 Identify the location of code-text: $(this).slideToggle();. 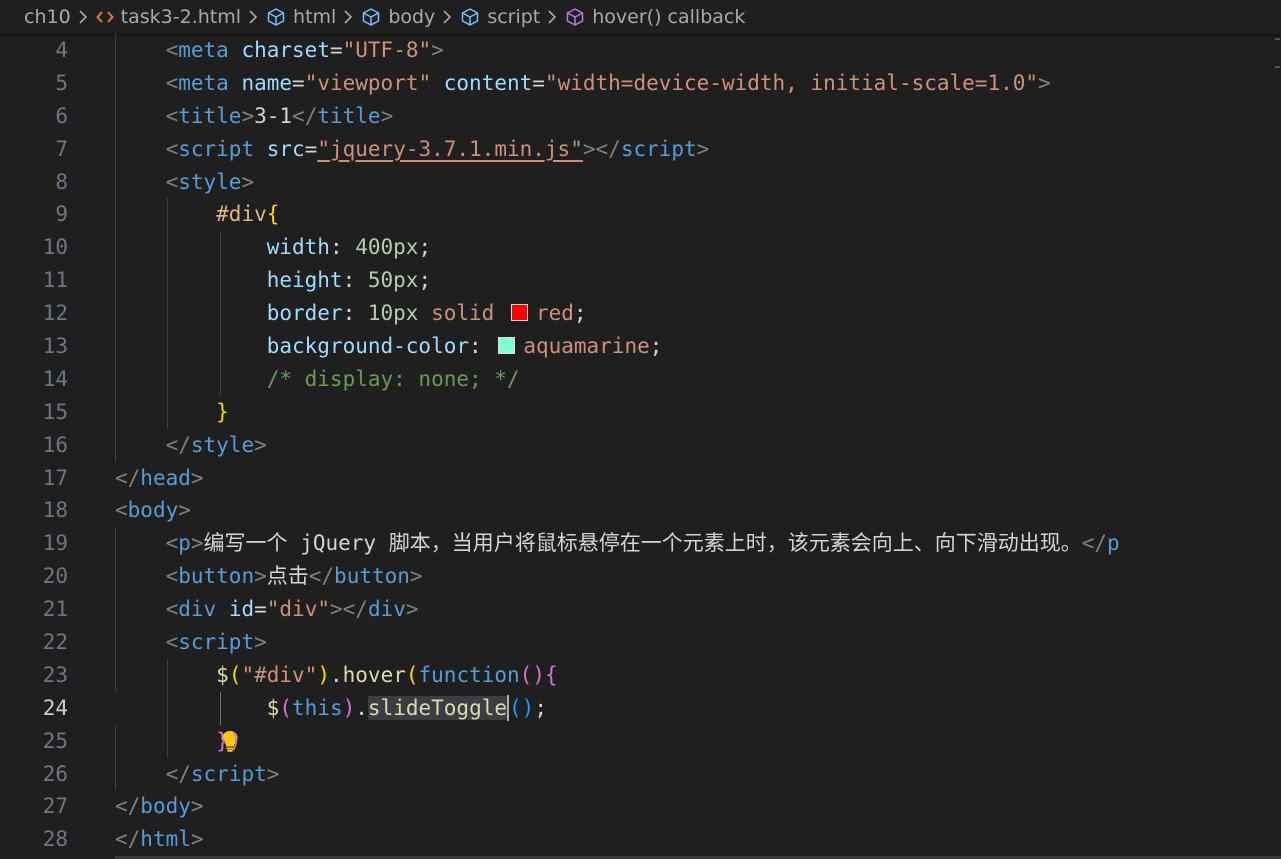
(406, 707).